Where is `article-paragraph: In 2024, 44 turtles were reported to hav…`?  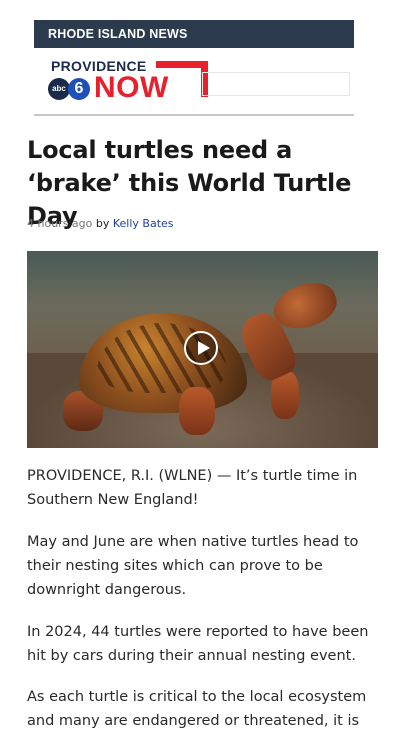
article-paragraph: In 2024, 44 turtles were reported to hav… is located at coordinates (198, 644).